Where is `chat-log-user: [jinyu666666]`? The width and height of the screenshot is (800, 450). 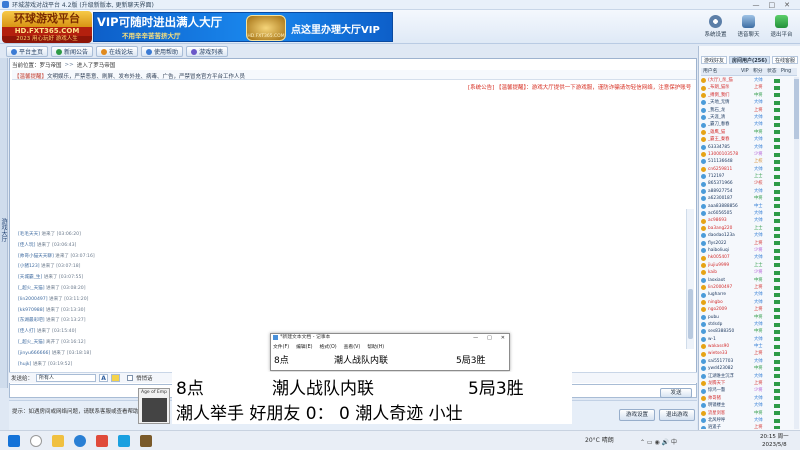 chat-log-user: [jinyu666666] is located at coordinates (34, 353).